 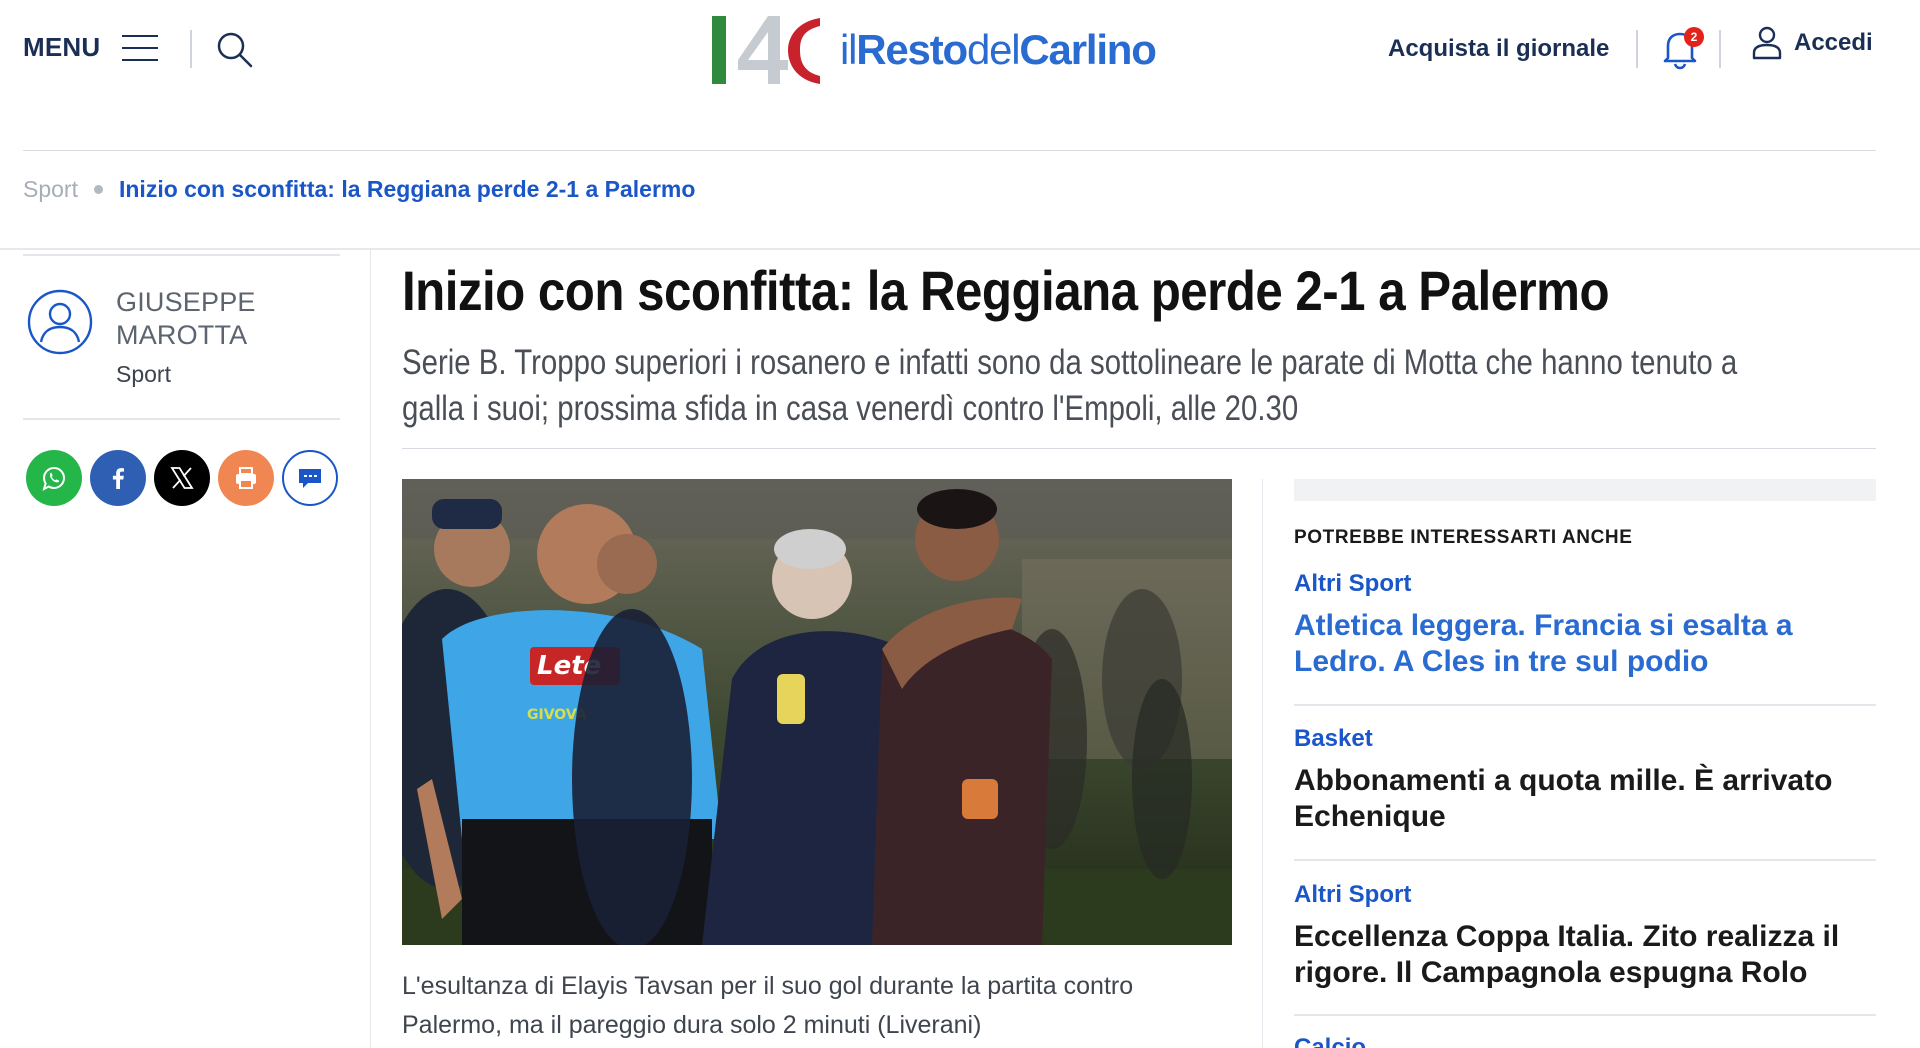 What do you see at coordinates (949, 150) in the screenshot?
I see `header-divider-line` at bounding box center [949, 150].